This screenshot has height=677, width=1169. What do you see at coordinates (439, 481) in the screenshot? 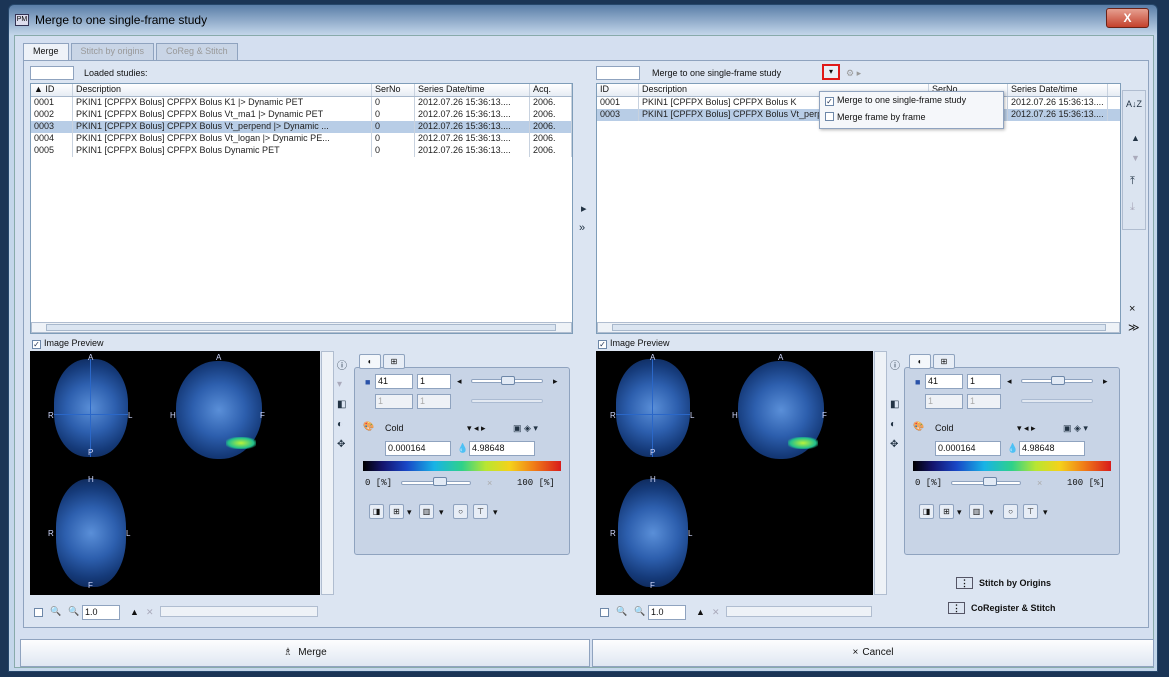
I see `threshold-knob` at bounding box center [439, 481].